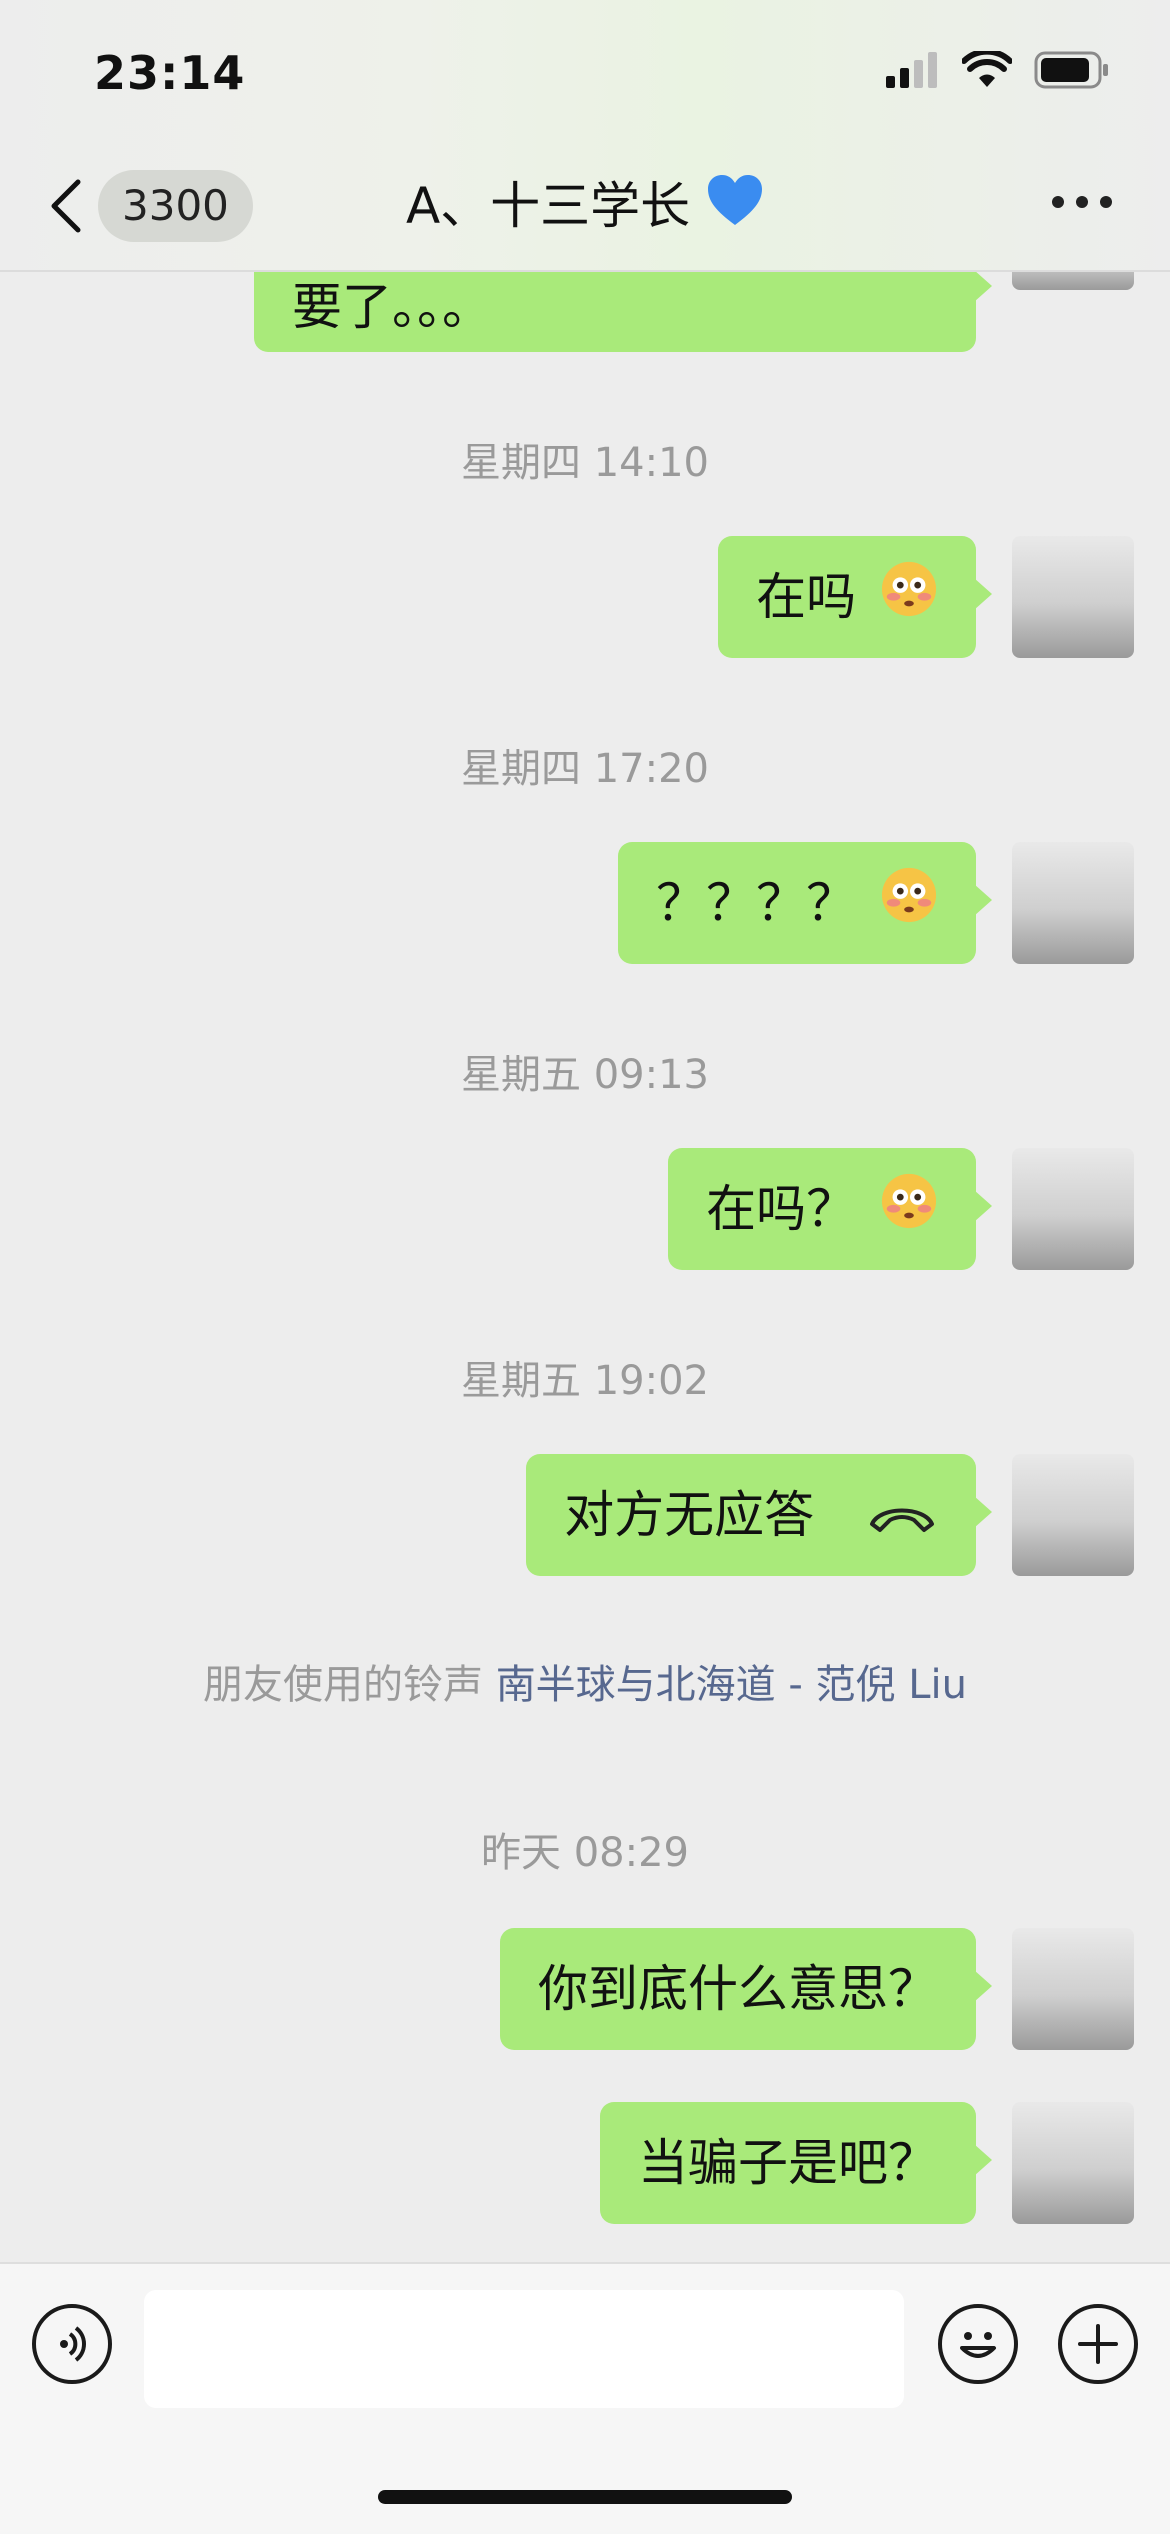 This screenshot has width=1170, height=2534. I want to click on status-icons, so click(998, 70).